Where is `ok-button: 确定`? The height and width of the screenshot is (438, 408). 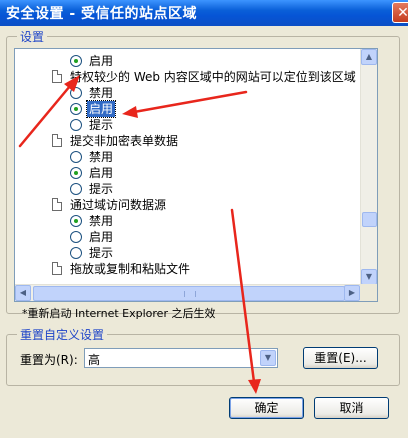
ok-button: 确定 is located at coordinates (266, 408).